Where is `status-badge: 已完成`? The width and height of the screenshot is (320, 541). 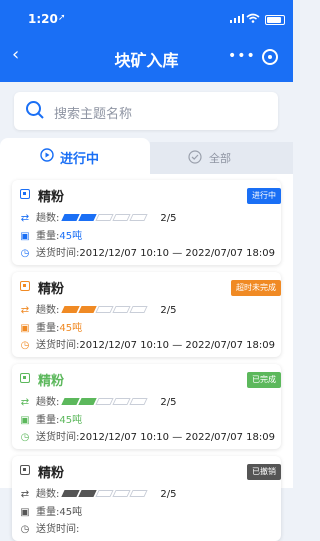
status-badge: 已完成 is located at coordinates (264, 380).